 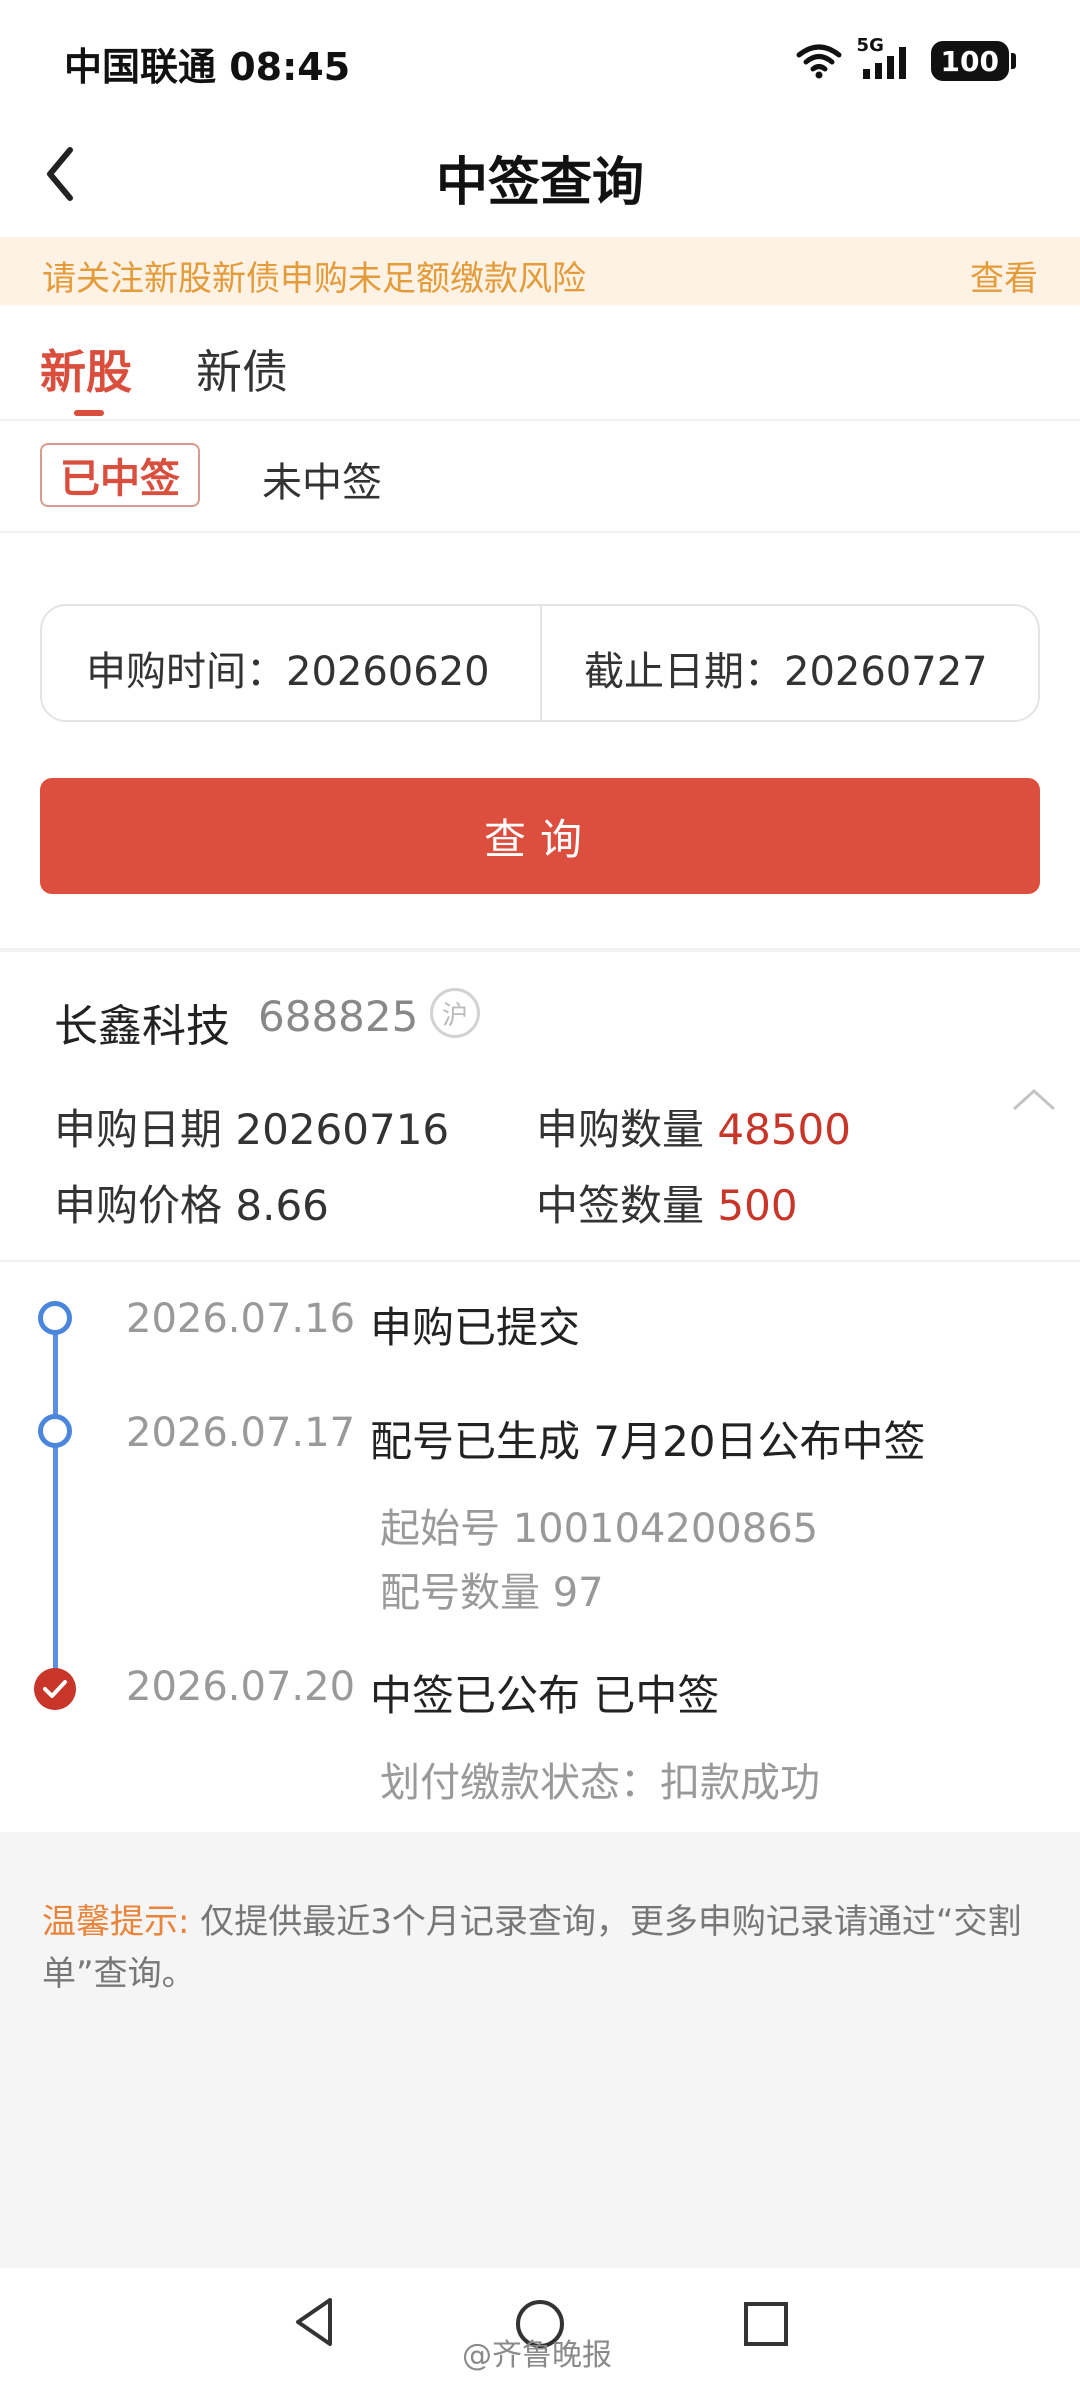 What do you see at coordinates (207, 67) in the screenshot?
I see `carrier-time: 中国联通 08:45` at bounding box center [207, 67].